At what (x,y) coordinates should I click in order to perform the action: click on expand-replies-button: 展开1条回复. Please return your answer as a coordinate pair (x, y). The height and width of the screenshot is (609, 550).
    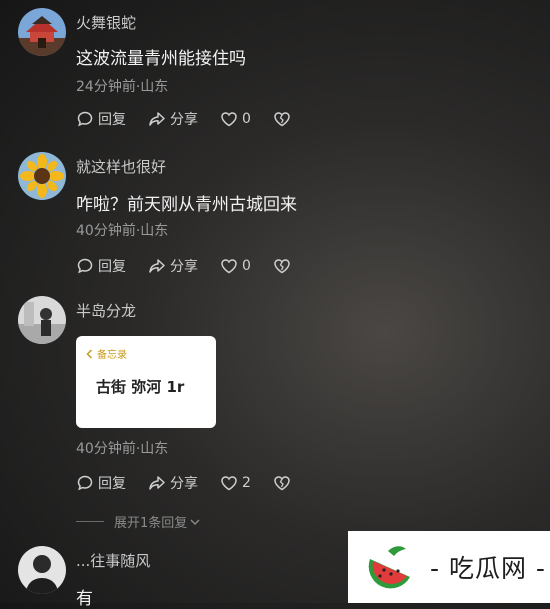
    Looking at the image, I should click on (138, 521).